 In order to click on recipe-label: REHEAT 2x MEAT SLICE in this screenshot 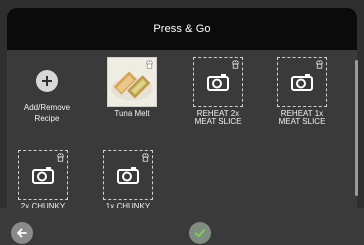, I will do `click(218, 117)`.